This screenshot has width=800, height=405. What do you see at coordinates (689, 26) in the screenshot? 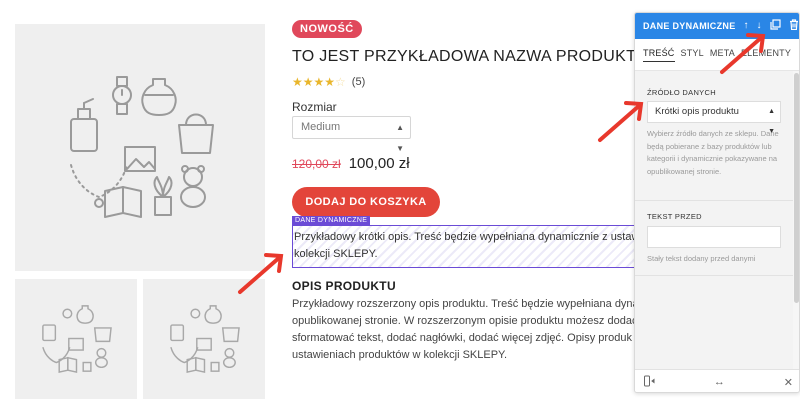
I see `panel-title: DANE DYNAMICZNE` at bounding box center [689, 26].